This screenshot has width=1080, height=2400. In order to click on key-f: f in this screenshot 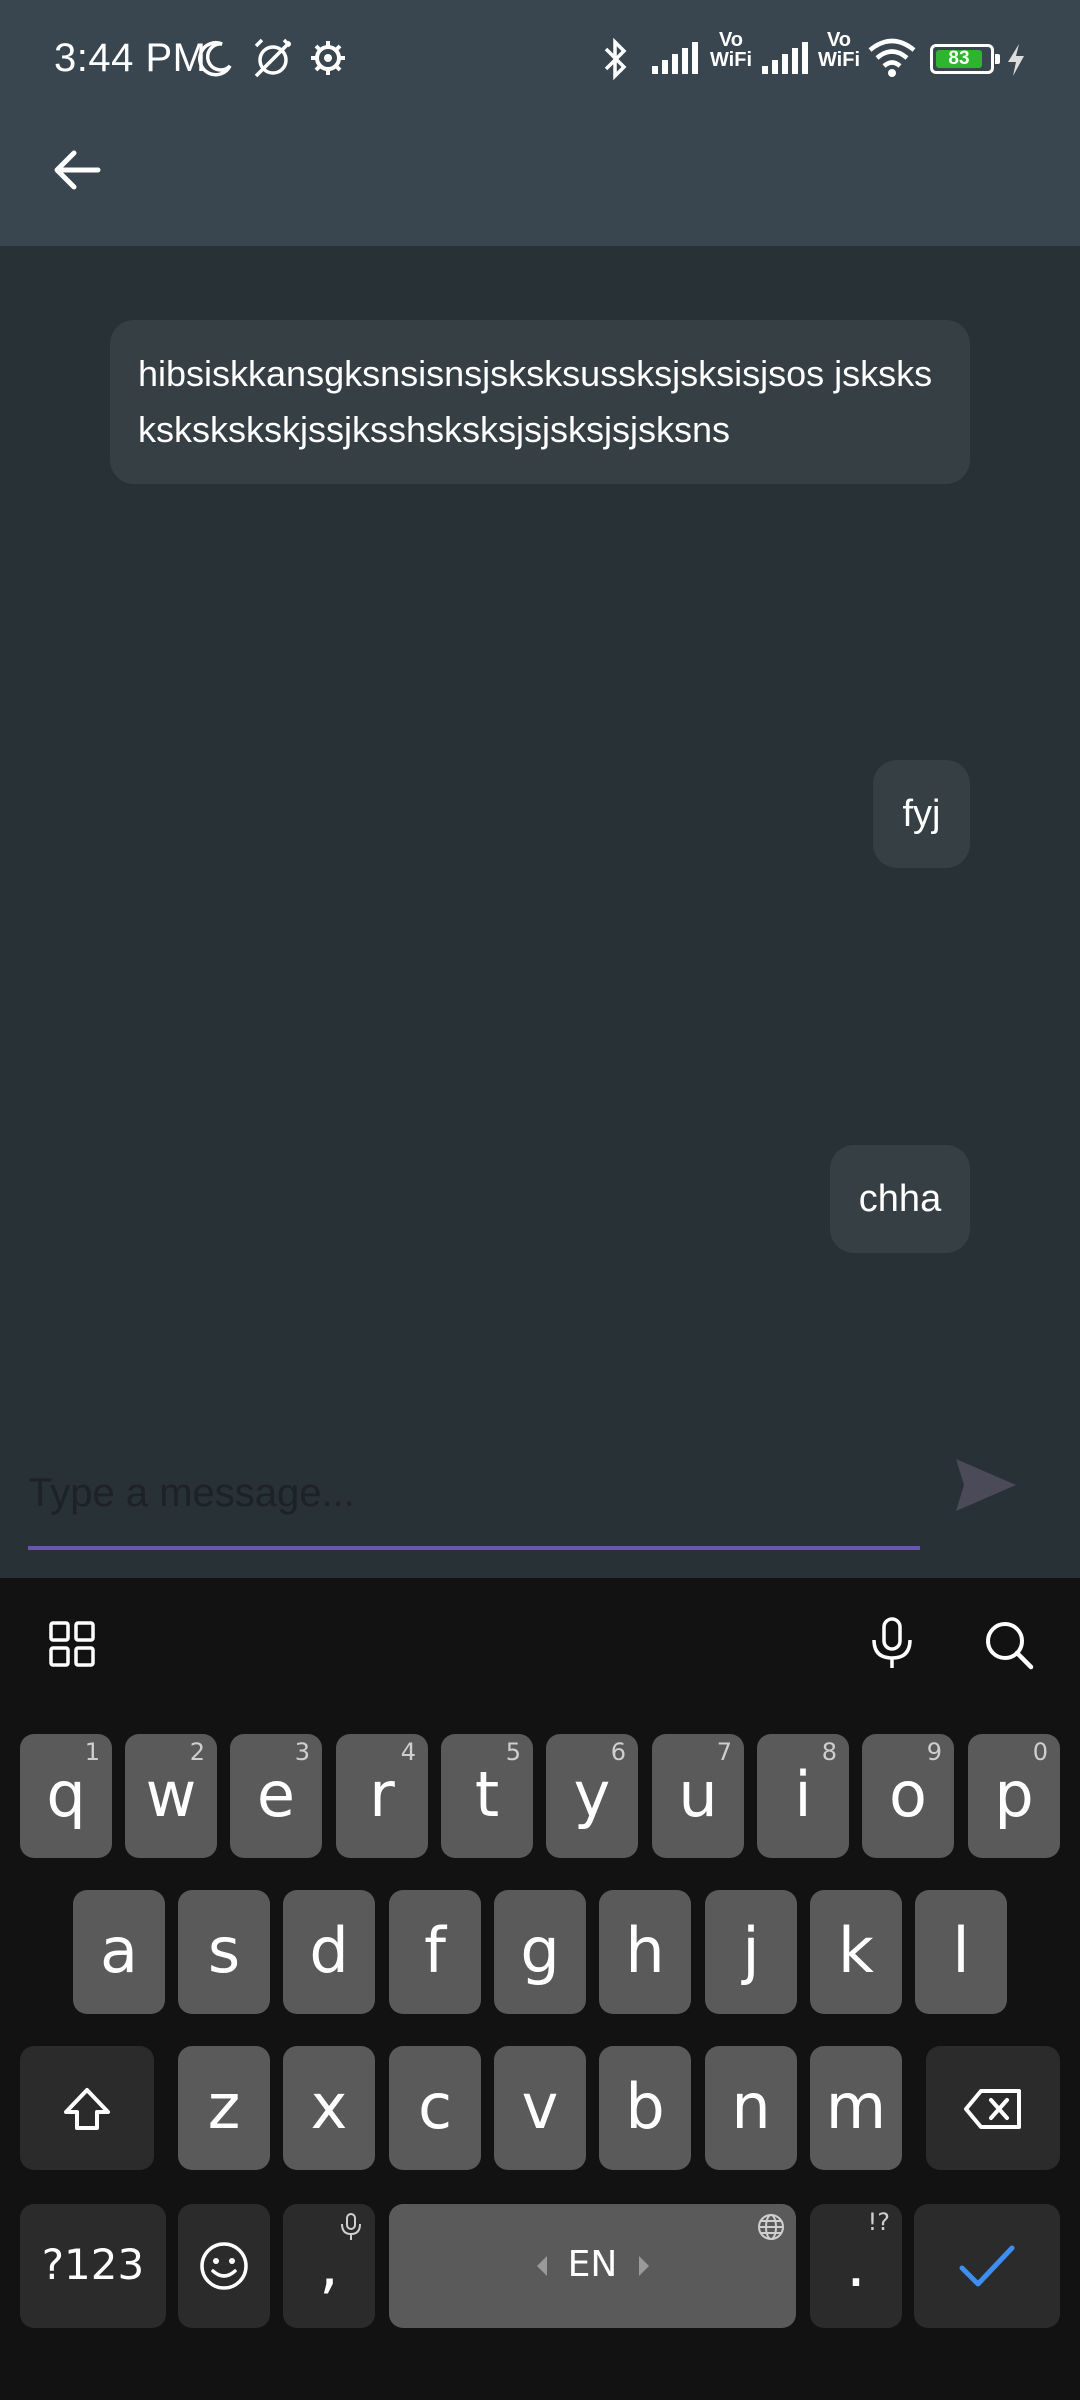, I will do `click(435, 1952)`.